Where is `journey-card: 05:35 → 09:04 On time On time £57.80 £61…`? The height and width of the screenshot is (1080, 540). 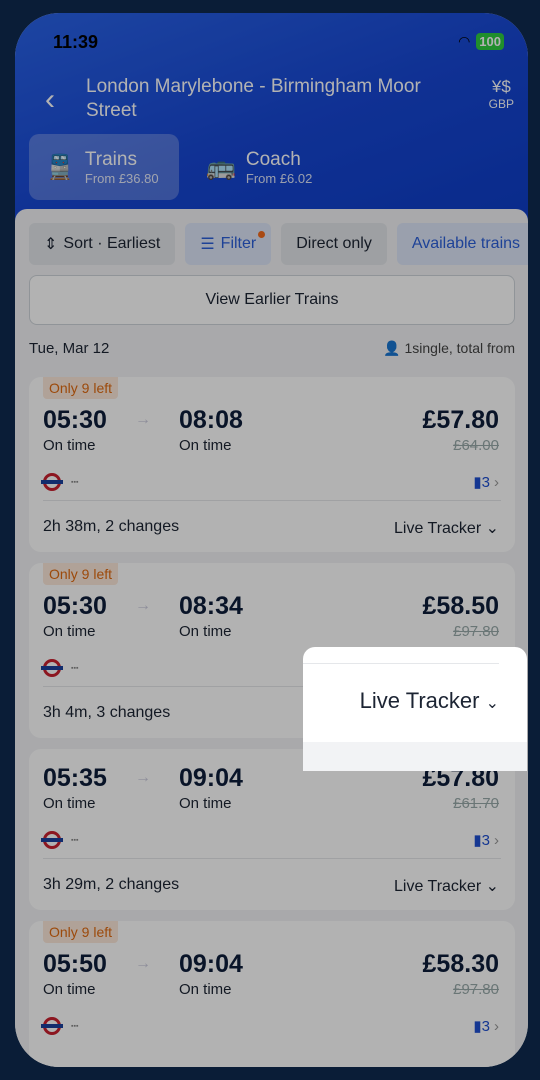
journey-card: 05:35 → 09:04 On time On time £57.80 £61… is located at coordinates (272, 829).